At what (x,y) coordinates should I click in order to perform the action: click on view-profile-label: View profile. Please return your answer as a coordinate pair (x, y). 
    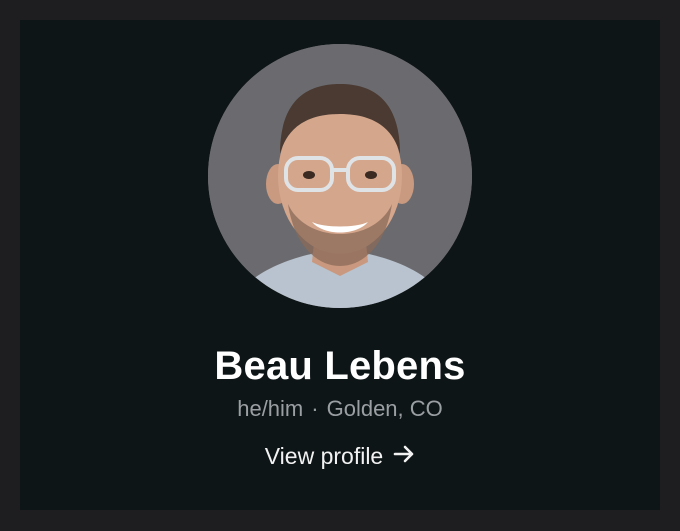
    Looking at the image, I should click on (324, 456).